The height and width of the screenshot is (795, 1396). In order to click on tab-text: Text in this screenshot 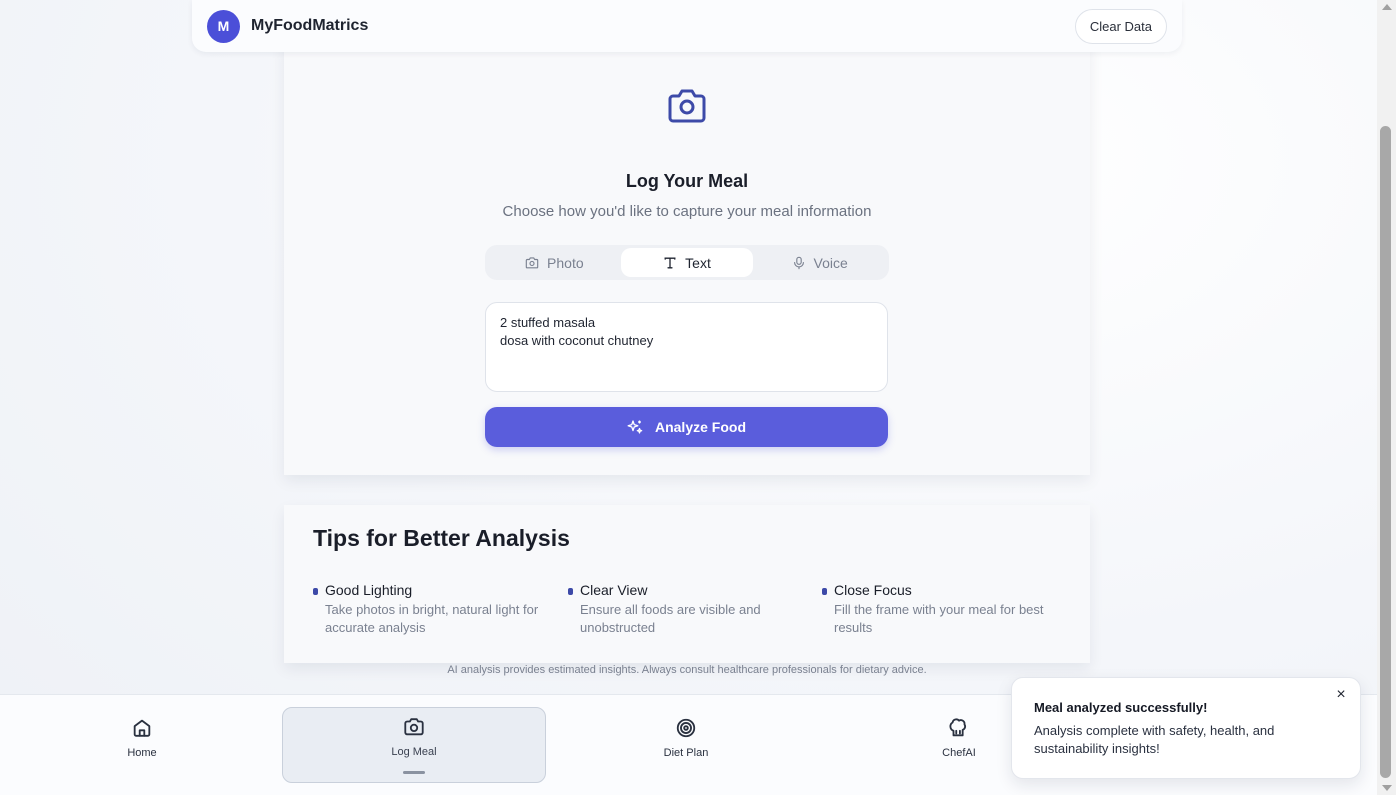, I will do `click(687, 262)`.